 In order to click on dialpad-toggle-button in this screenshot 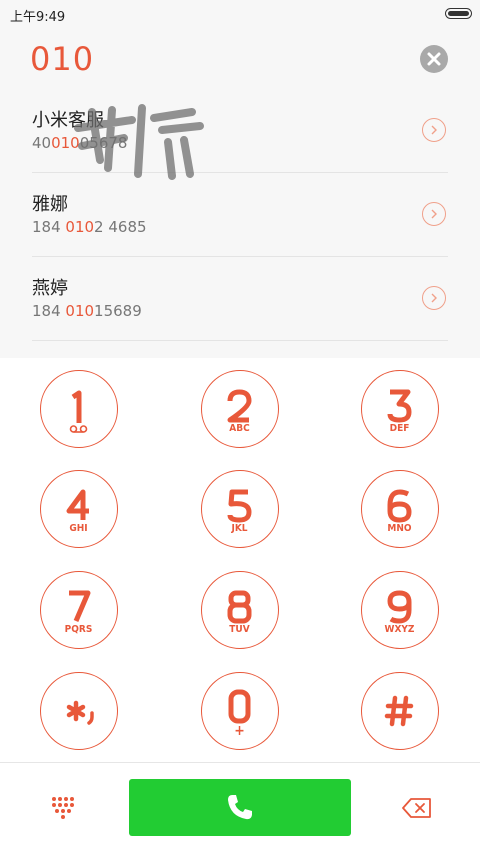, I will do `click(63, 811)`.